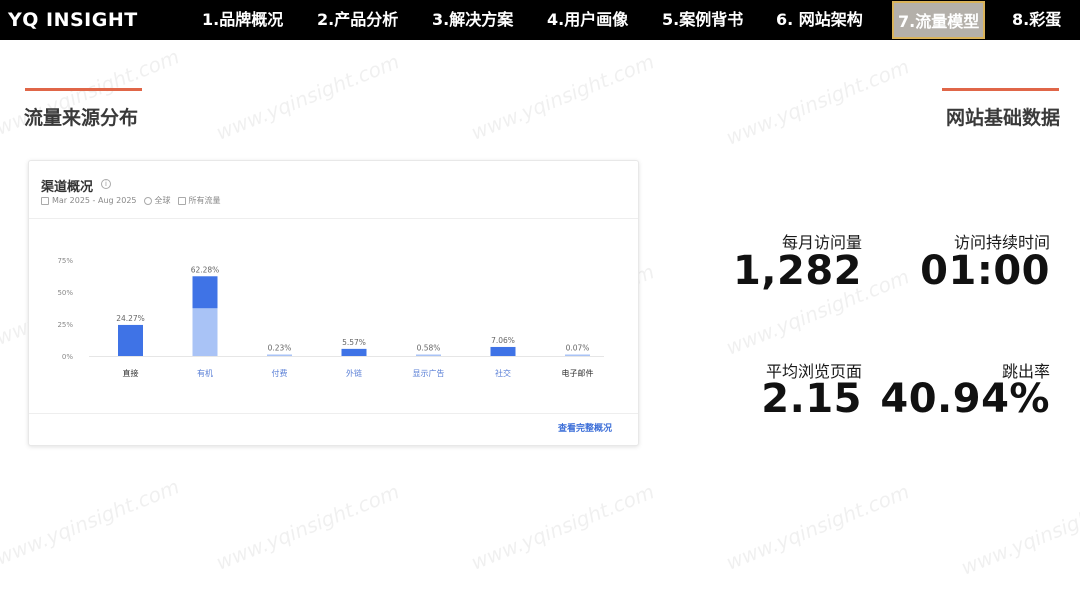  What do you see at coordinates (503, 340) in the screenshot?
I see `data-label: 7.06%` at bounding box center [503, 340].